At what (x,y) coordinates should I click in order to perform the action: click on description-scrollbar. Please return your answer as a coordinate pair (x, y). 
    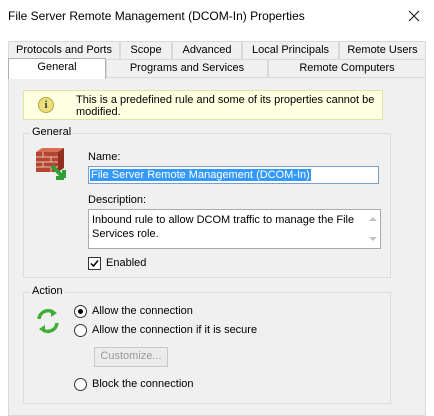
    Looking at the image, I should click on (372, 229).